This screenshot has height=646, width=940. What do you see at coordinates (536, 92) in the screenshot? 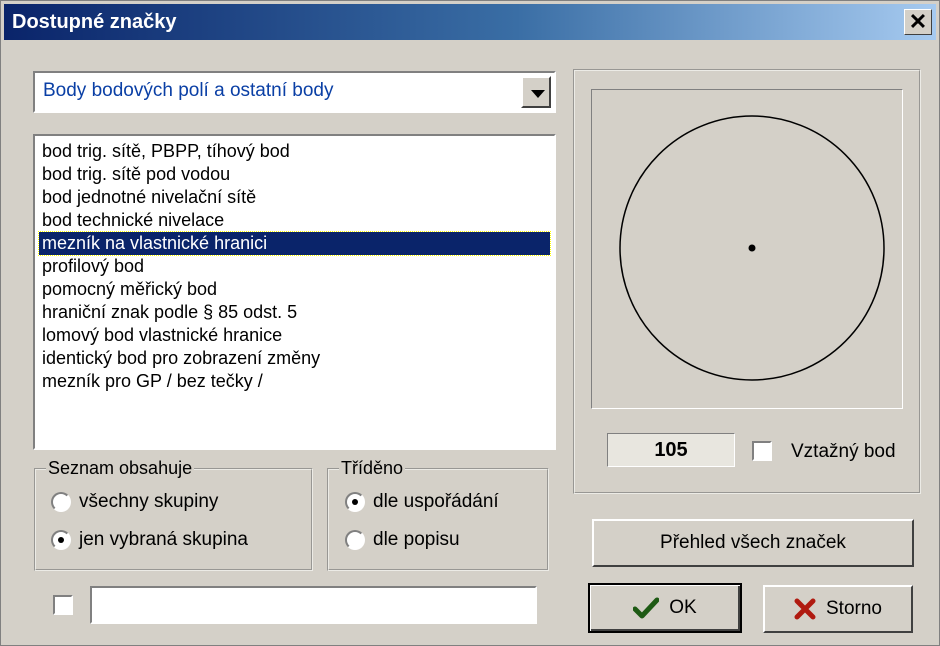
I see `chevron-down-icon` at bounding box center [536, 92].